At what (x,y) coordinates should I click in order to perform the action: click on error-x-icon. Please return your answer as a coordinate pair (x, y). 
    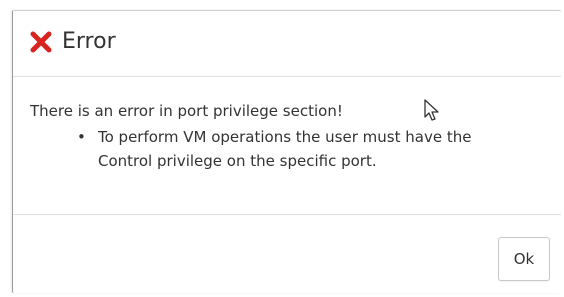
    Looking at the image, I should click on (41, 42).